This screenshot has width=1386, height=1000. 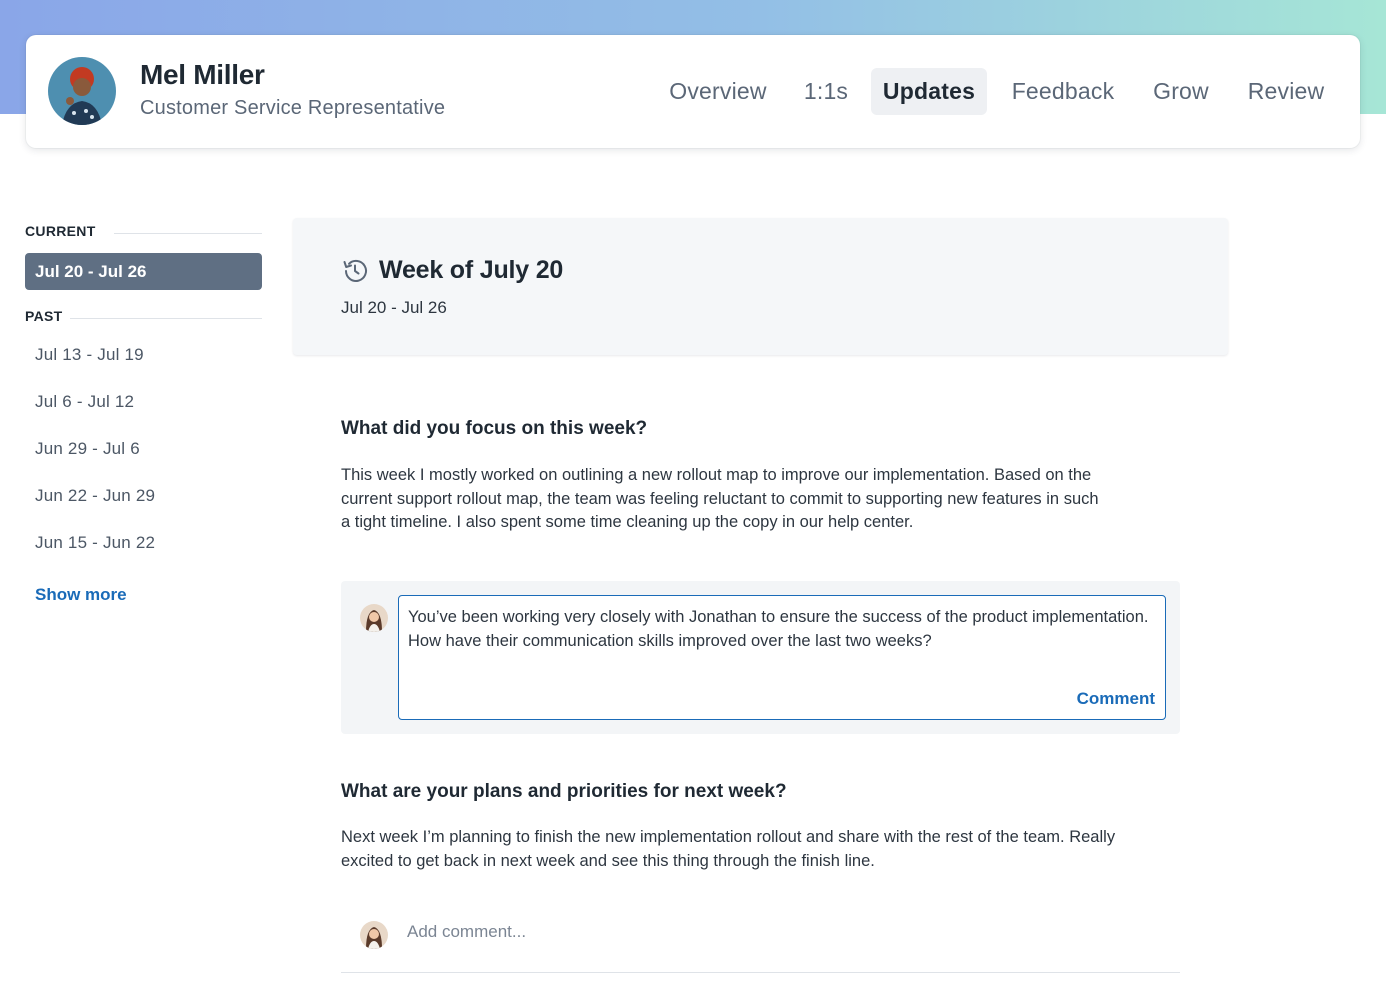 What do you see at coordinates (1181, 91) in the screenshot?
I see `tab-grow: Grow` at bounding box center [1181, 91].